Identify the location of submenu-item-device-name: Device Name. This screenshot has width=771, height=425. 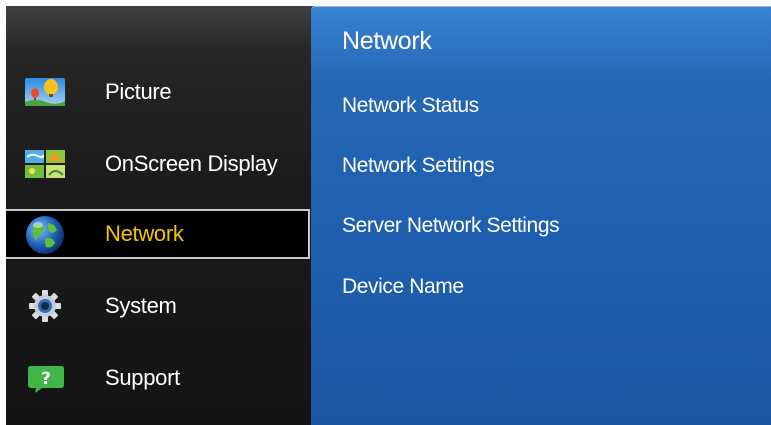
(403, 287).